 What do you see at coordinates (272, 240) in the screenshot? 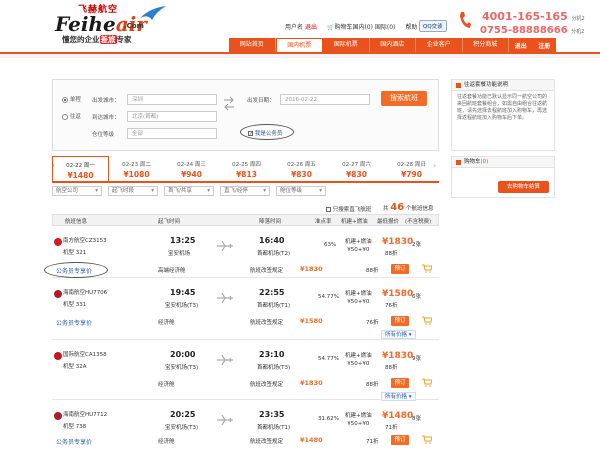
I see `arrival-time: 16:40` at bounding box center [272, 240].